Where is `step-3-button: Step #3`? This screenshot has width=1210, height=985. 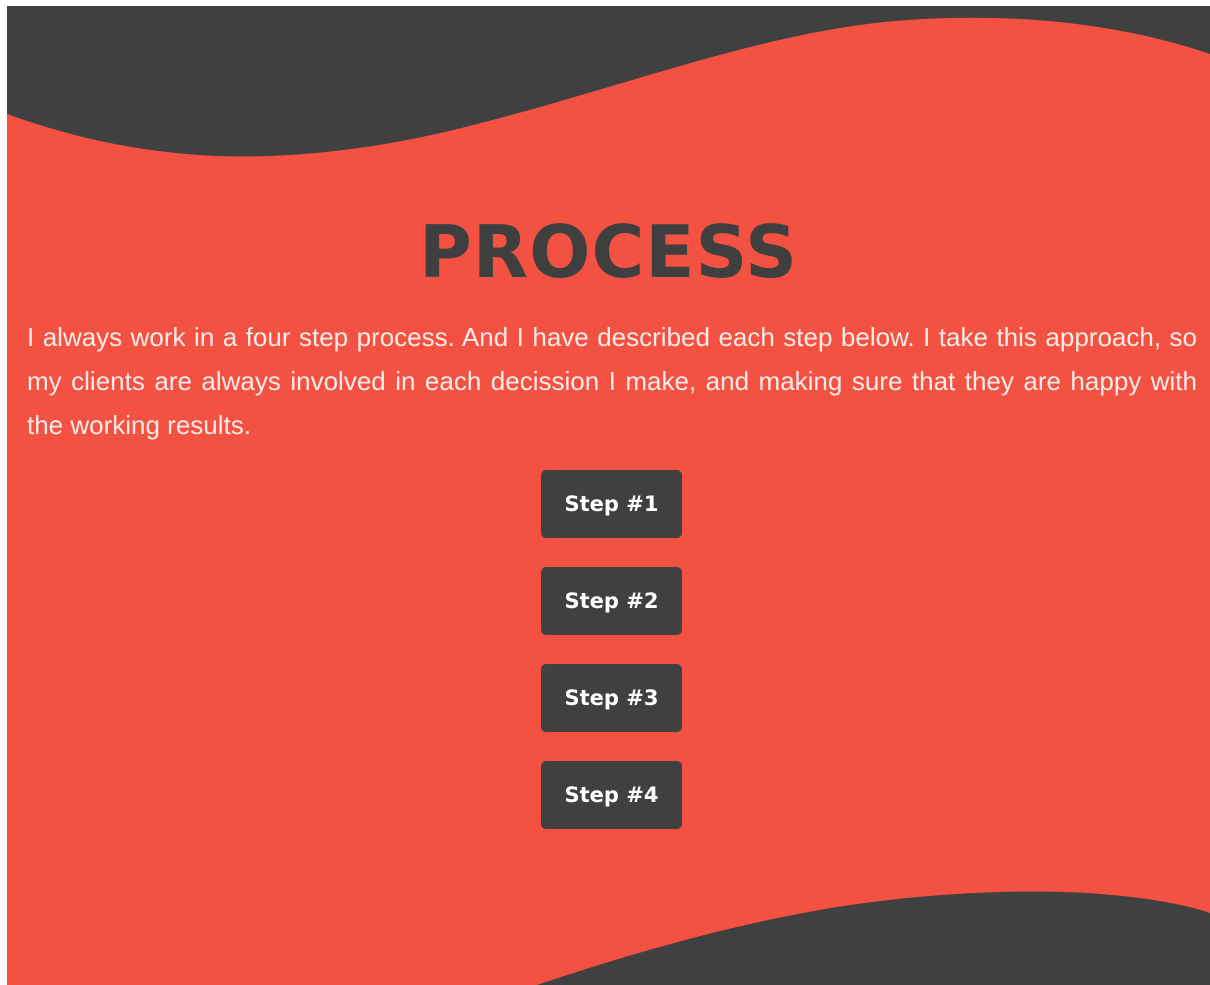
step-3-button: Step #3 is located at coordinates (611, 698).